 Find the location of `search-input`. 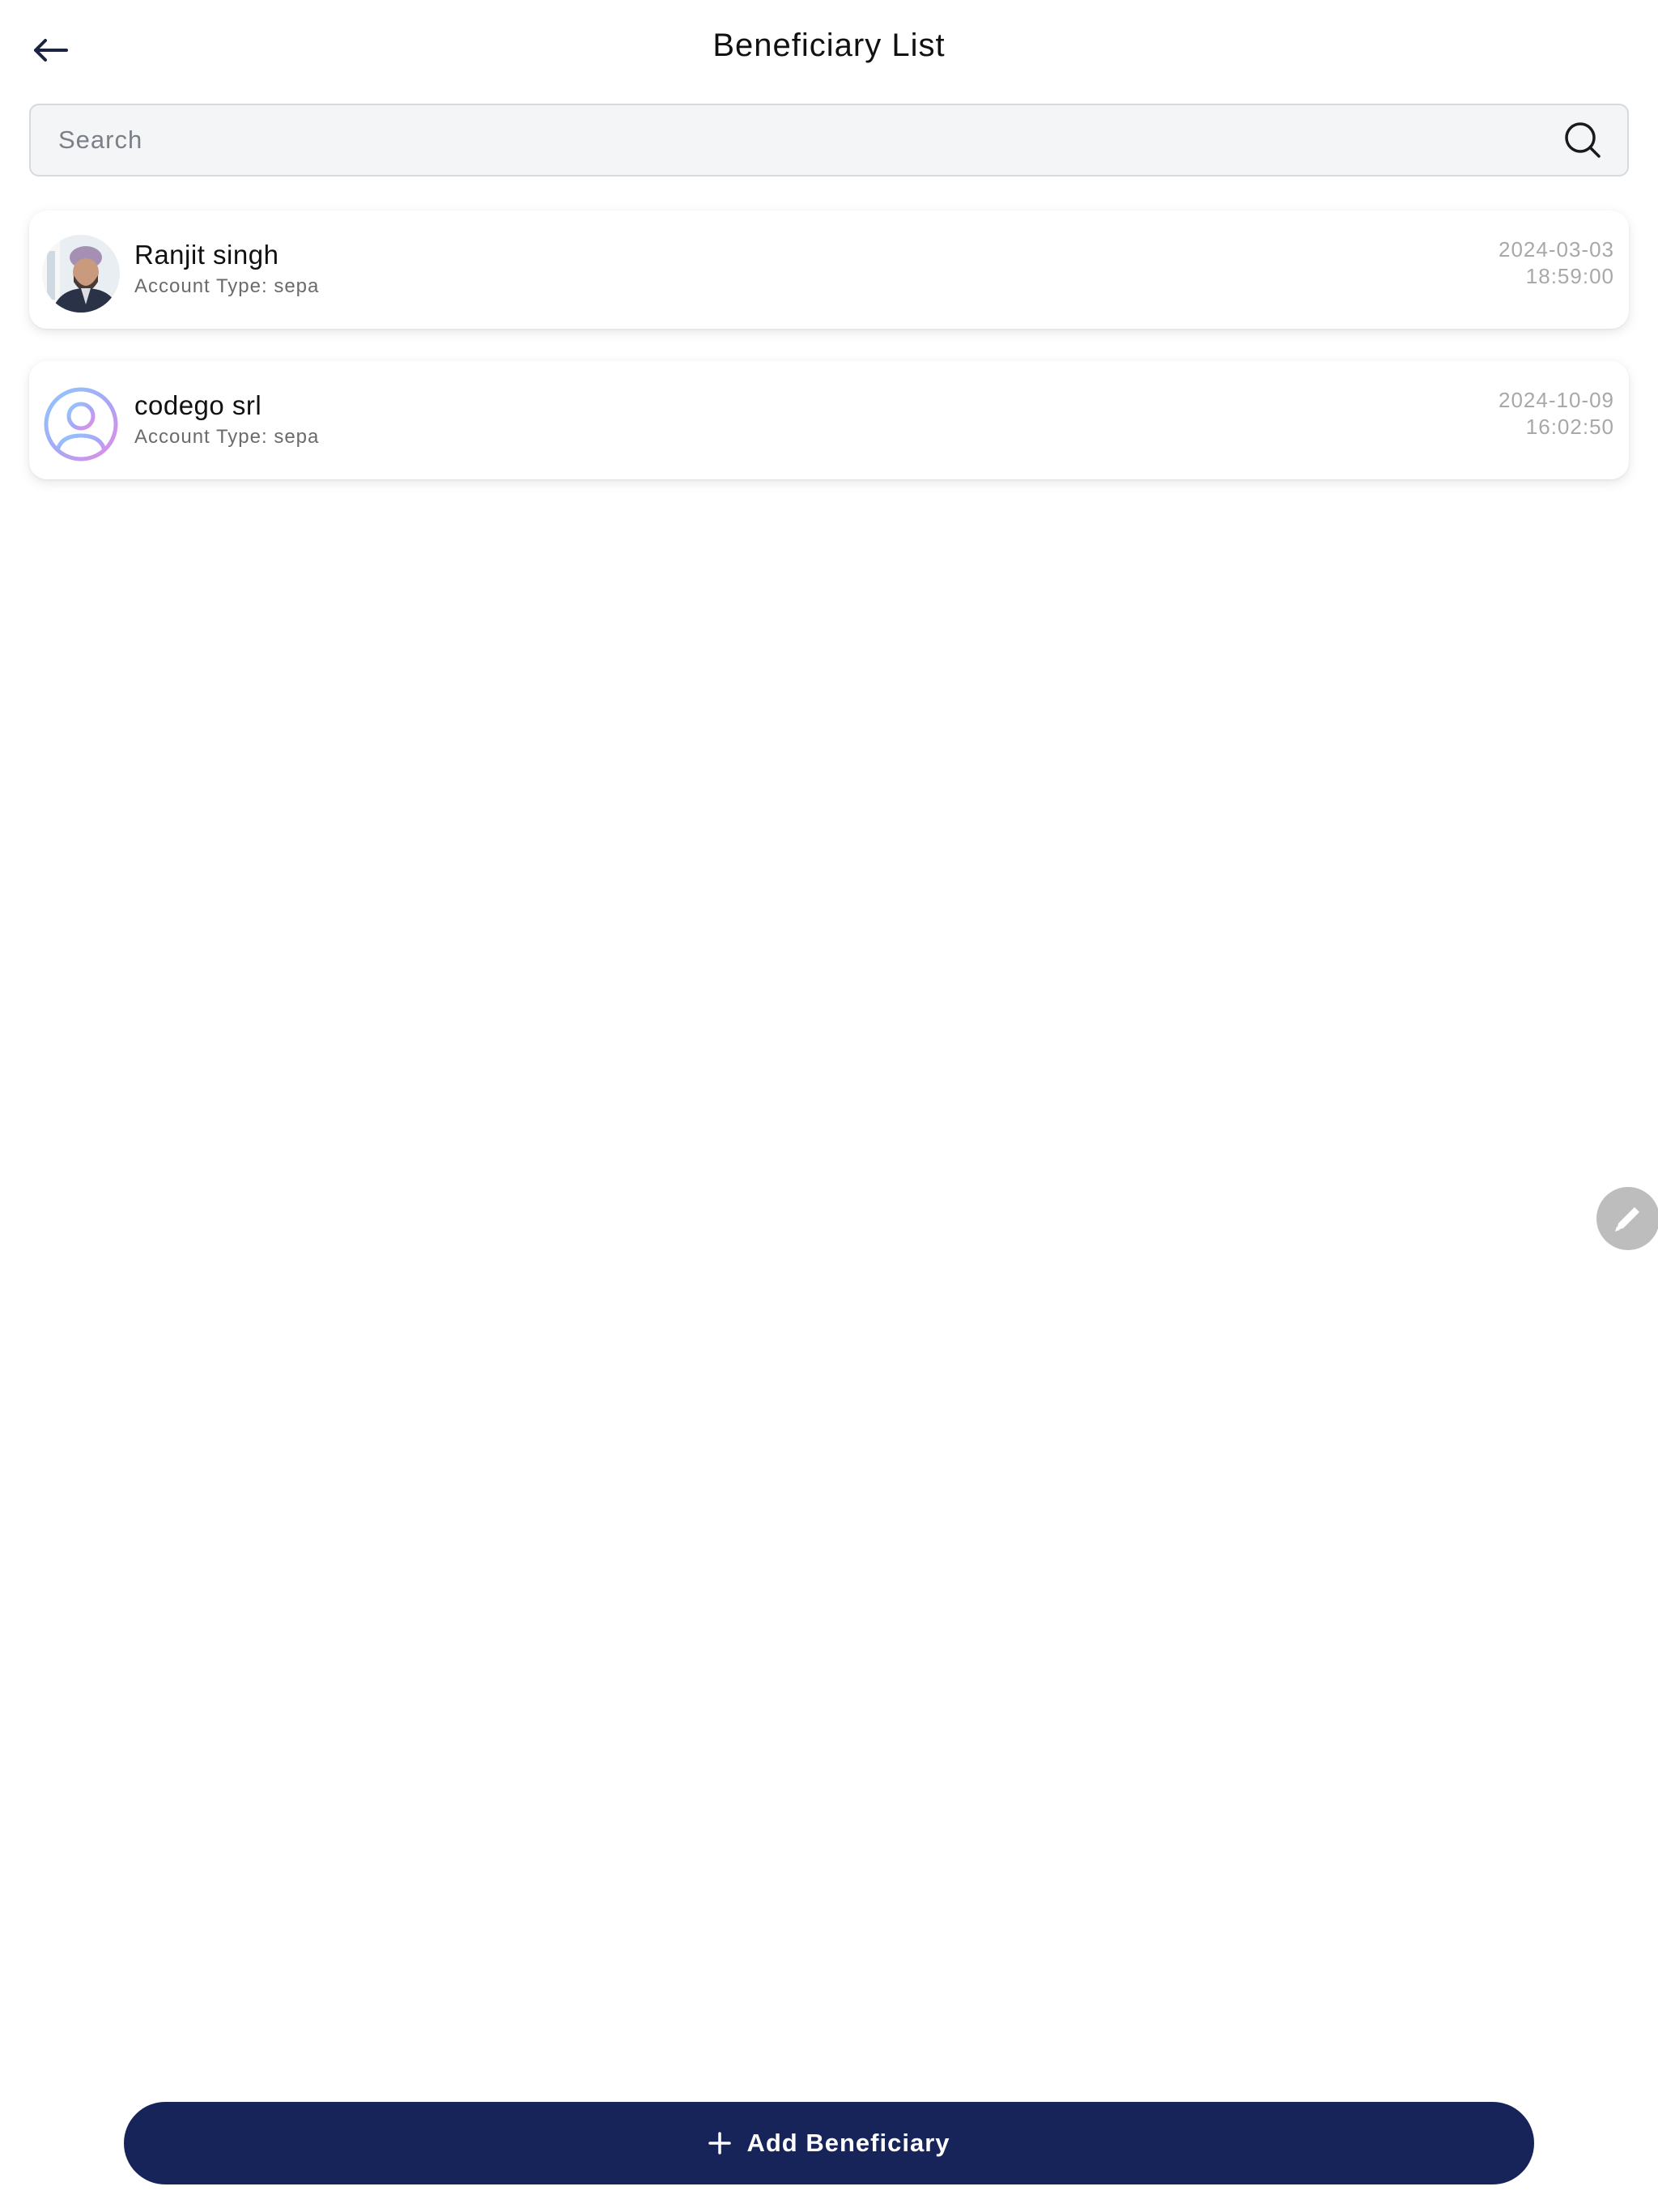

search-input is located at coordinates (788, 140).